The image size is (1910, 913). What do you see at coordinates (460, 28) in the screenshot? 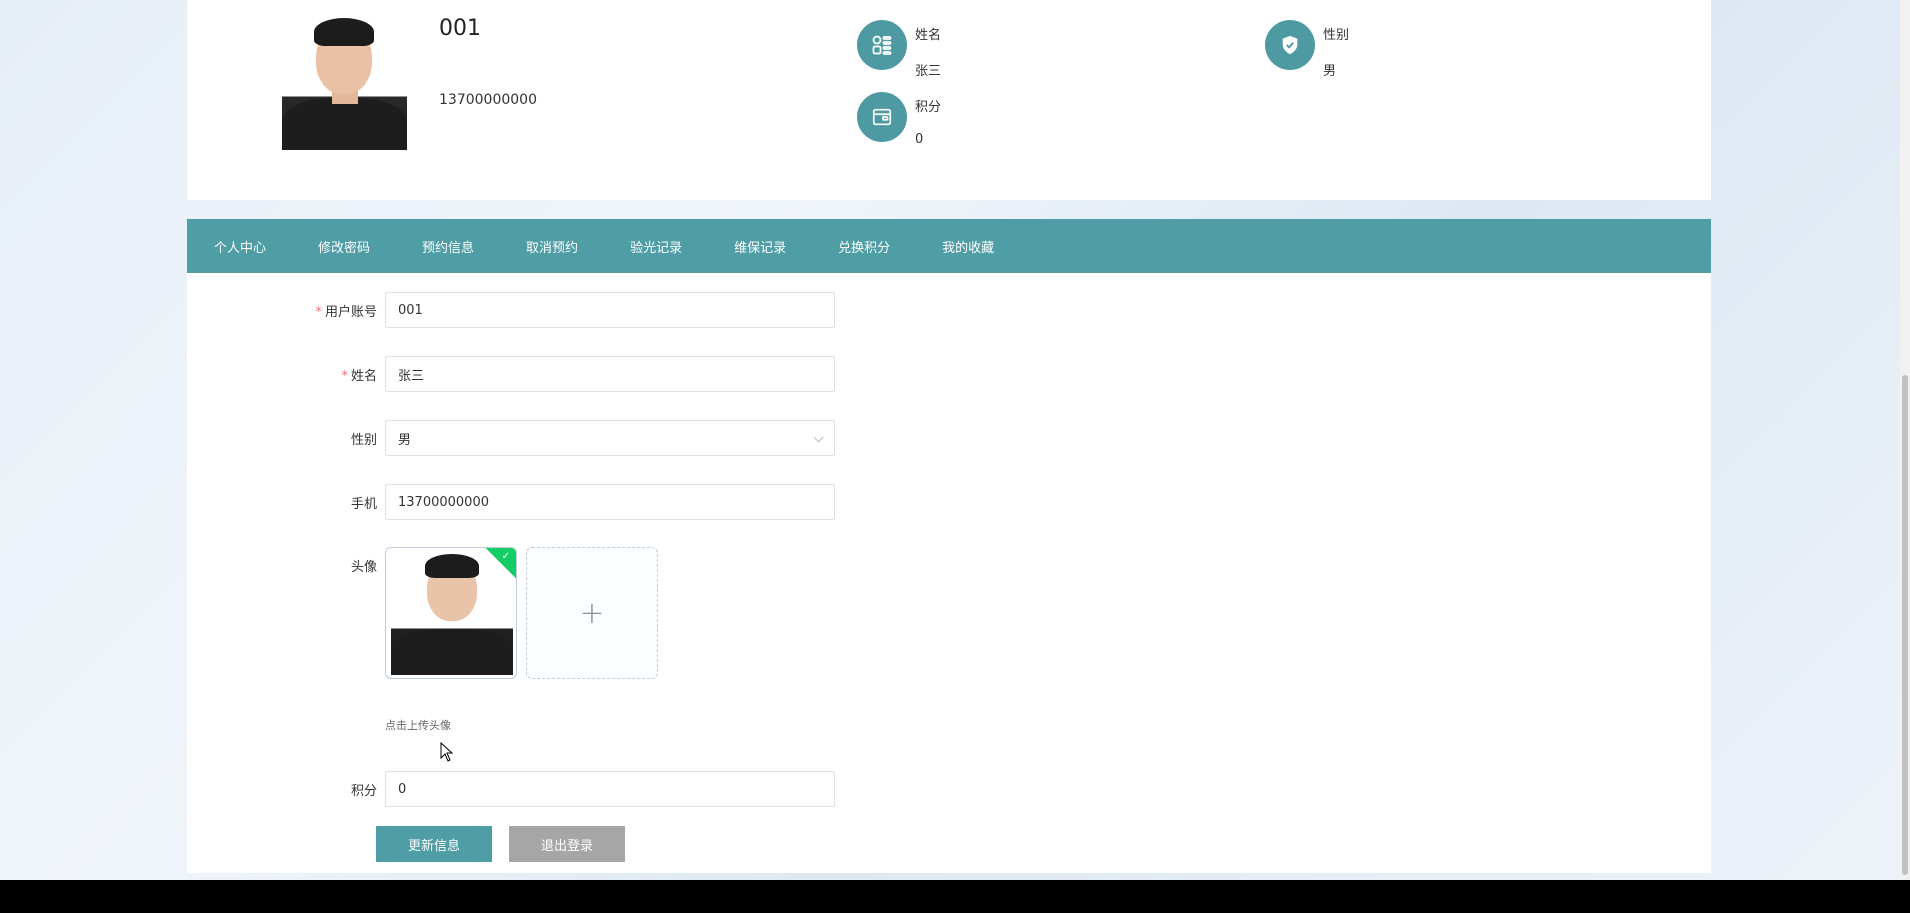
I see `profile-account: 001` at bounding box center [460, 28].